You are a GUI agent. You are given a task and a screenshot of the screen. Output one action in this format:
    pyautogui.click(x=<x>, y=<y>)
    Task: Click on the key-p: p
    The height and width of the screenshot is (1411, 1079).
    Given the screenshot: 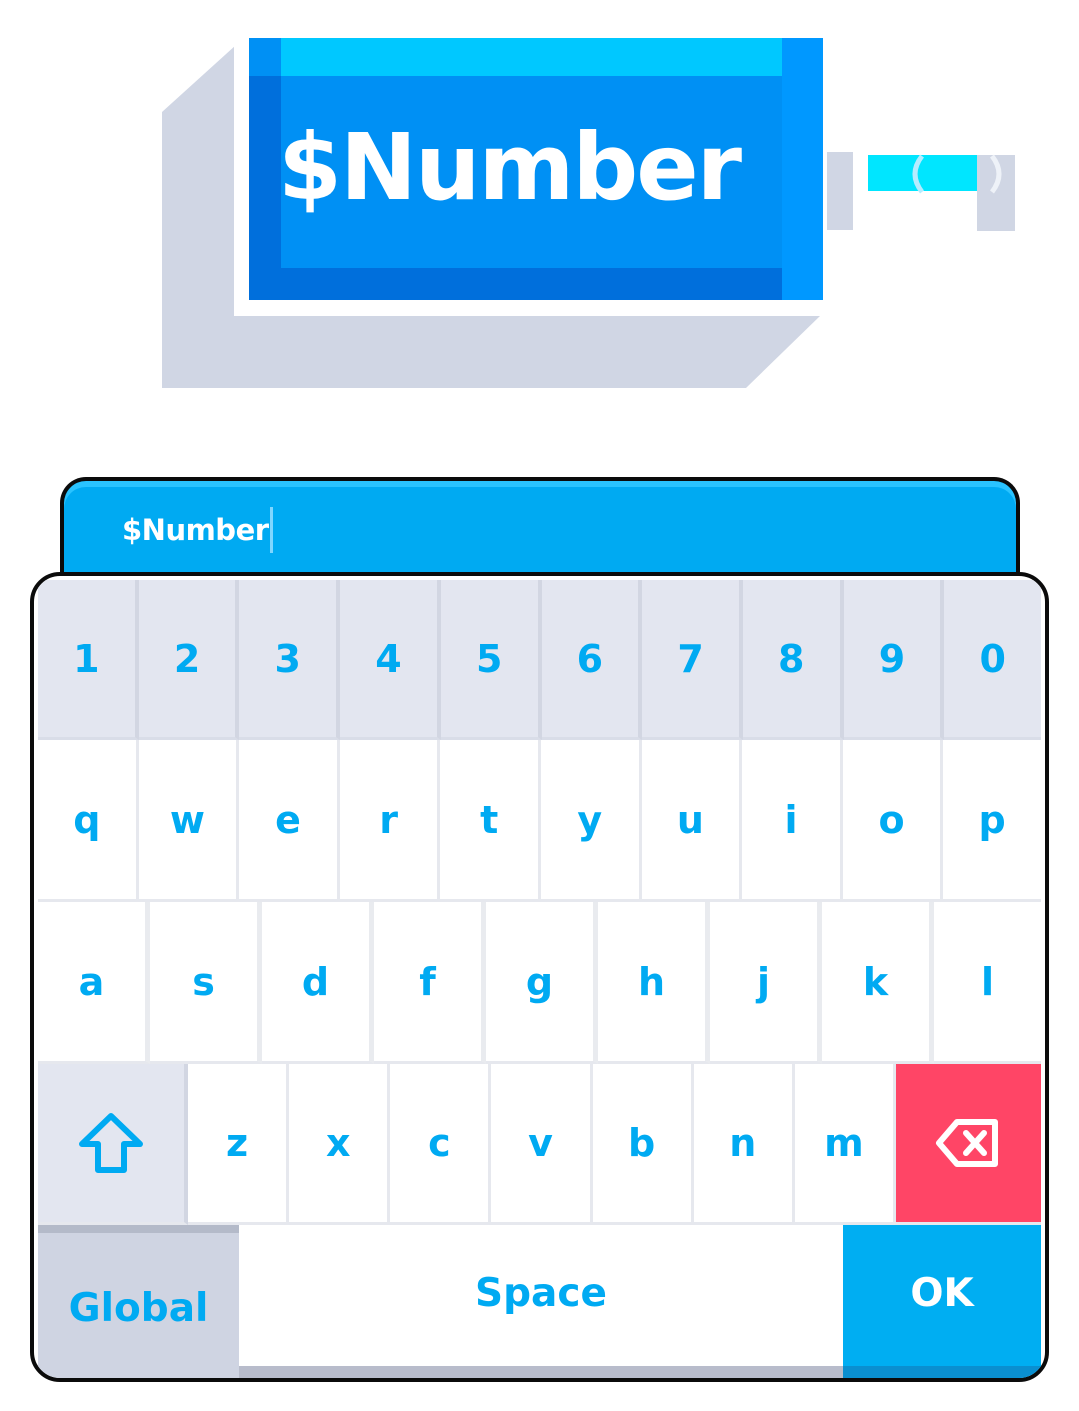 What is the action you would take?
    pyautogui.click(x=992, y=821)
    